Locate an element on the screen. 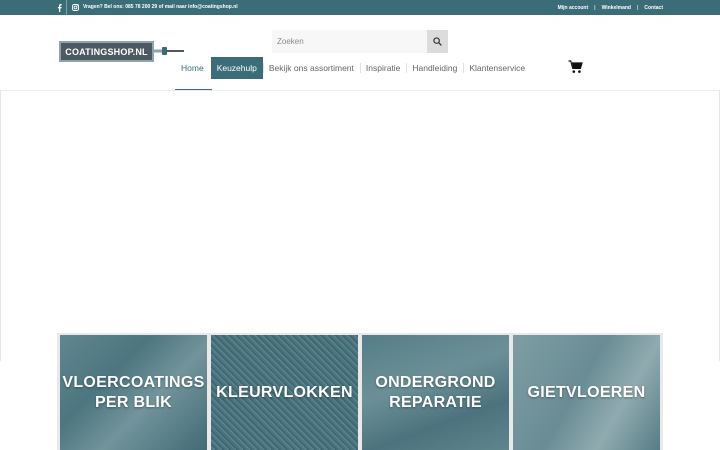 The width and height of the screenshot is (720, 450). tile-label-ondergrond-reparatie: ONDERGROND REPARATIE is located at coordinates (435, 392).